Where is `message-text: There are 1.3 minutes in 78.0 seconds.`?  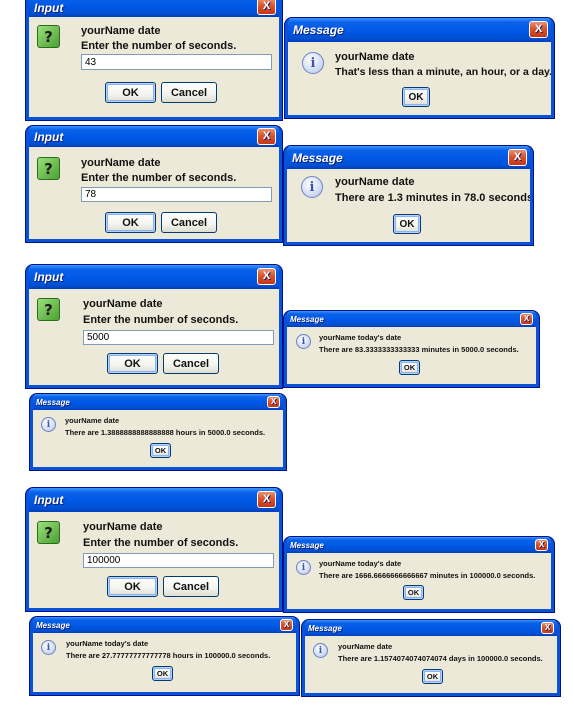
message-text: There are 1.3 minutes in 78.0 seconds. is located at coordinates (434, 198).